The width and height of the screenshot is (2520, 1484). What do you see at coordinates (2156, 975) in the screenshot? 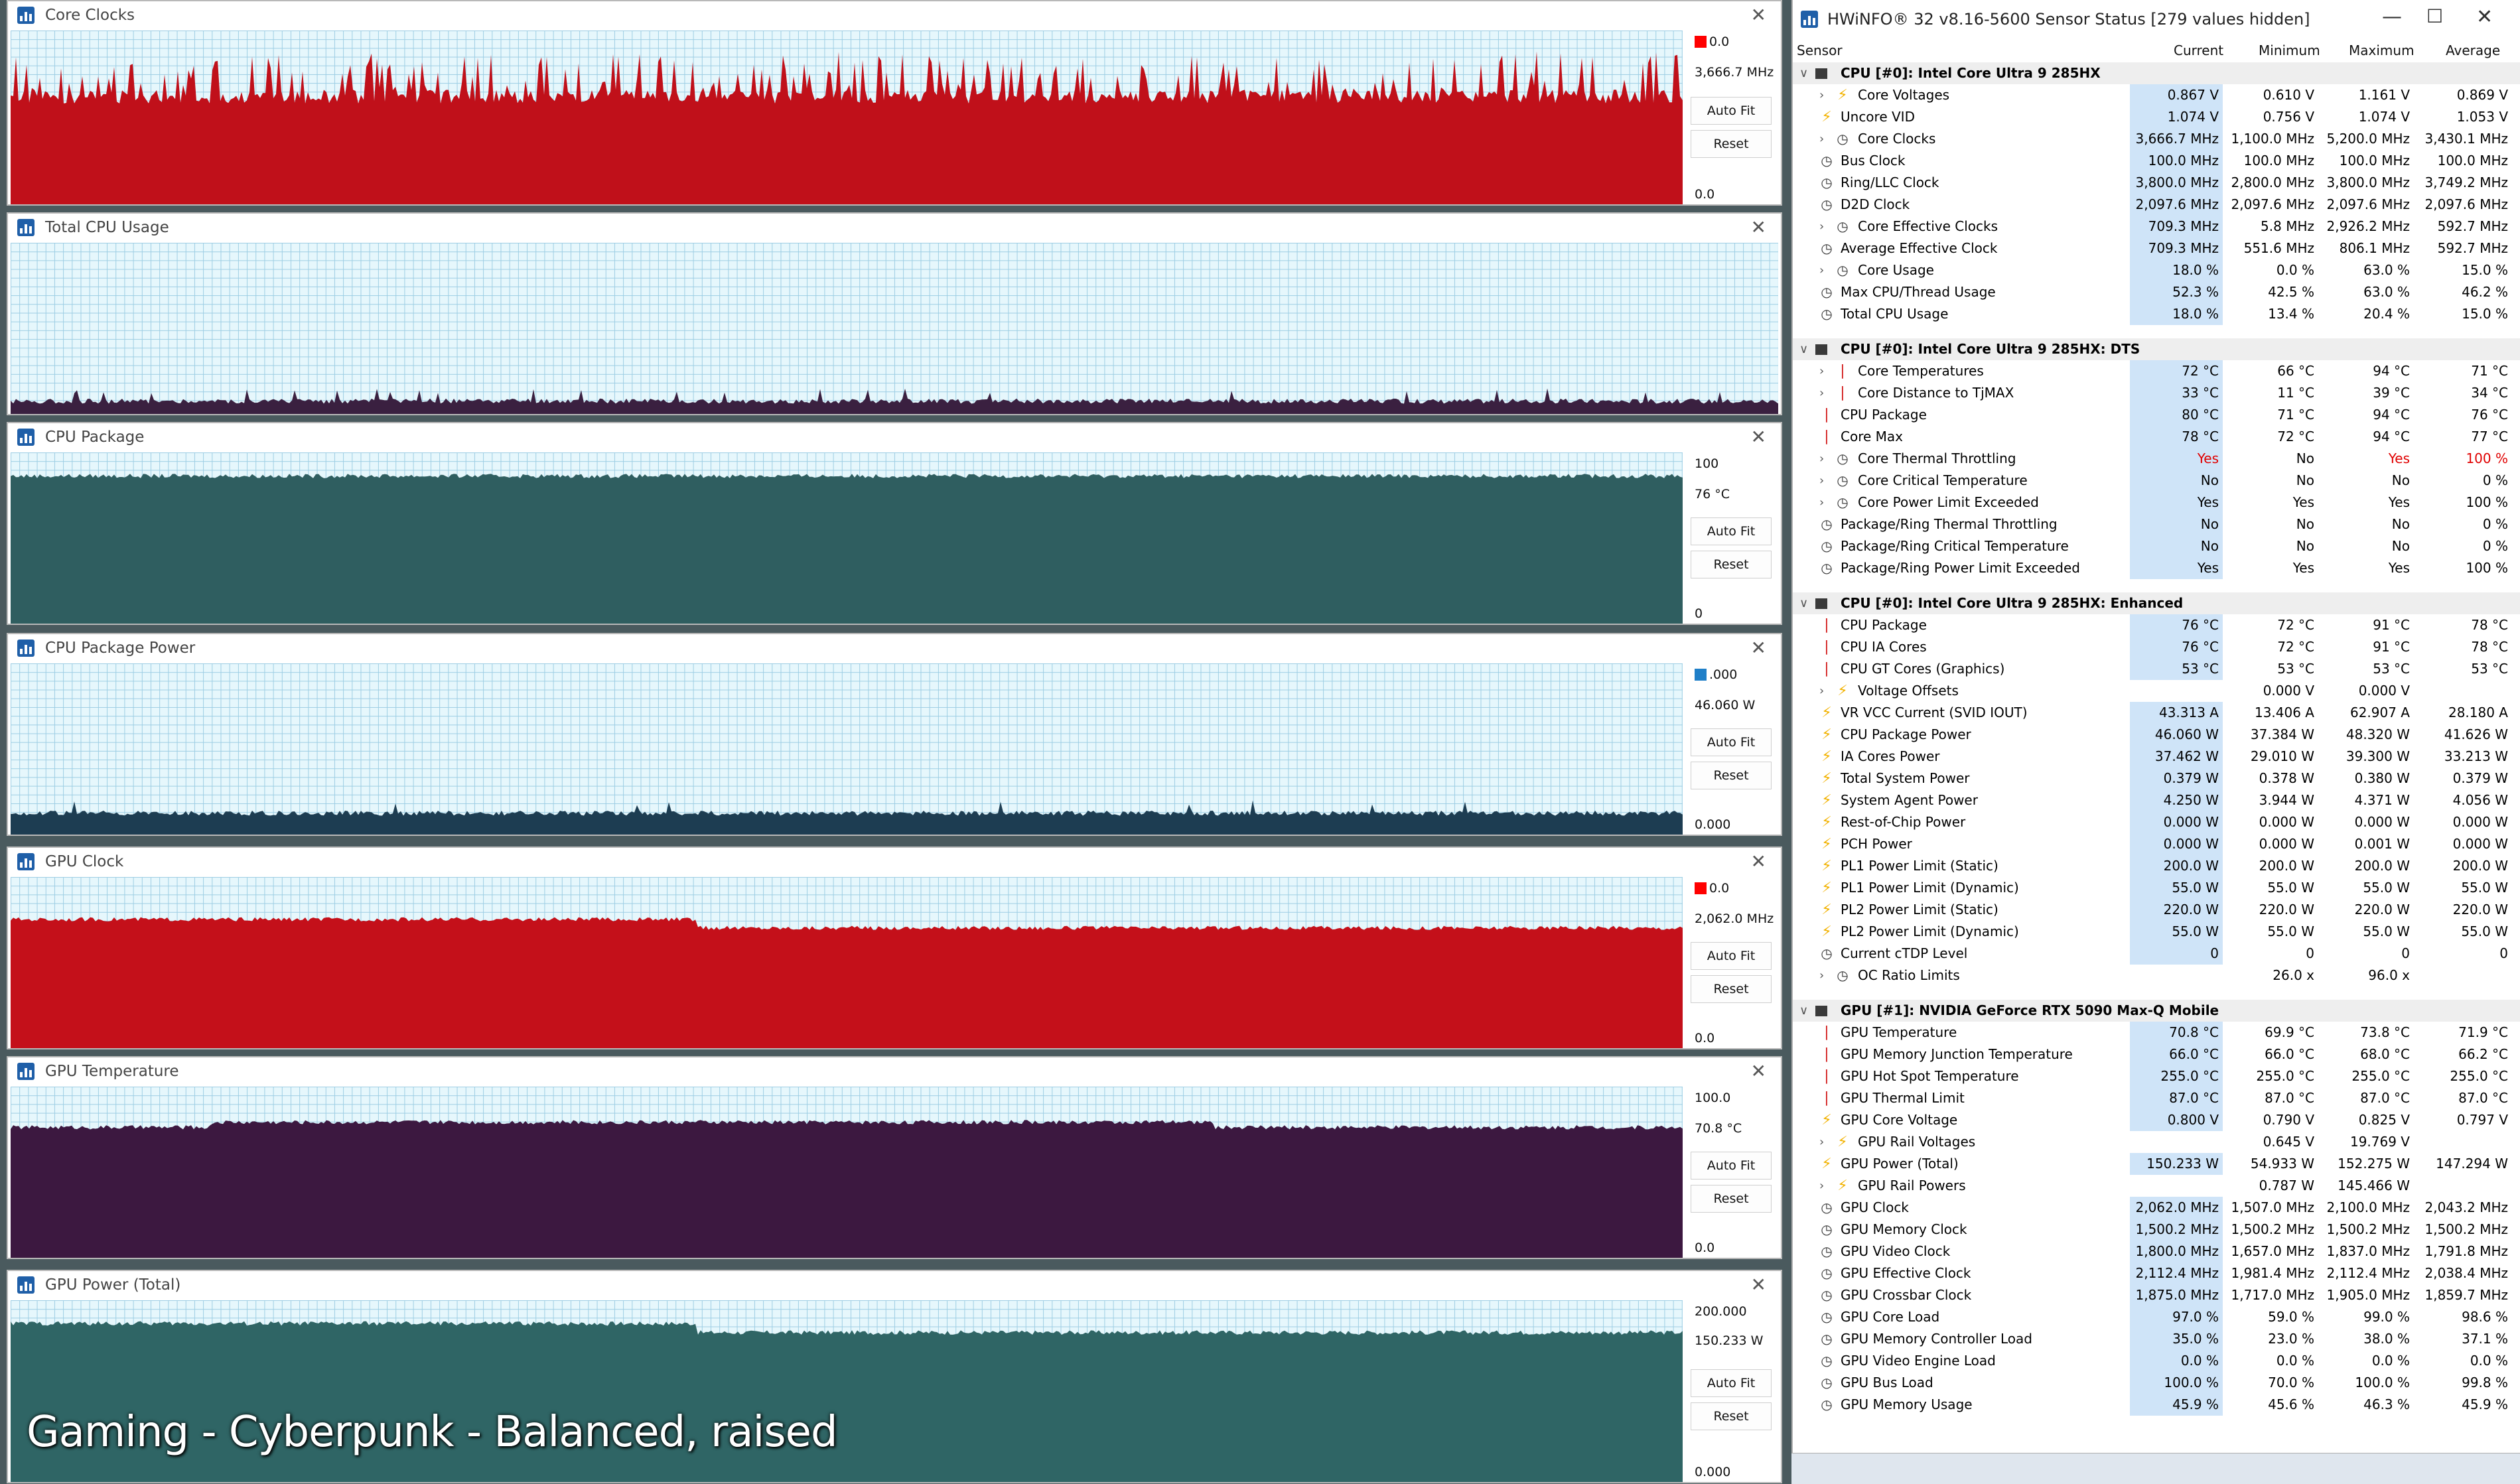
I see `sensor-row: › ◷ OC Ratio Limits 26.0 x 96.0 x` at bounding box center [2156, 975].